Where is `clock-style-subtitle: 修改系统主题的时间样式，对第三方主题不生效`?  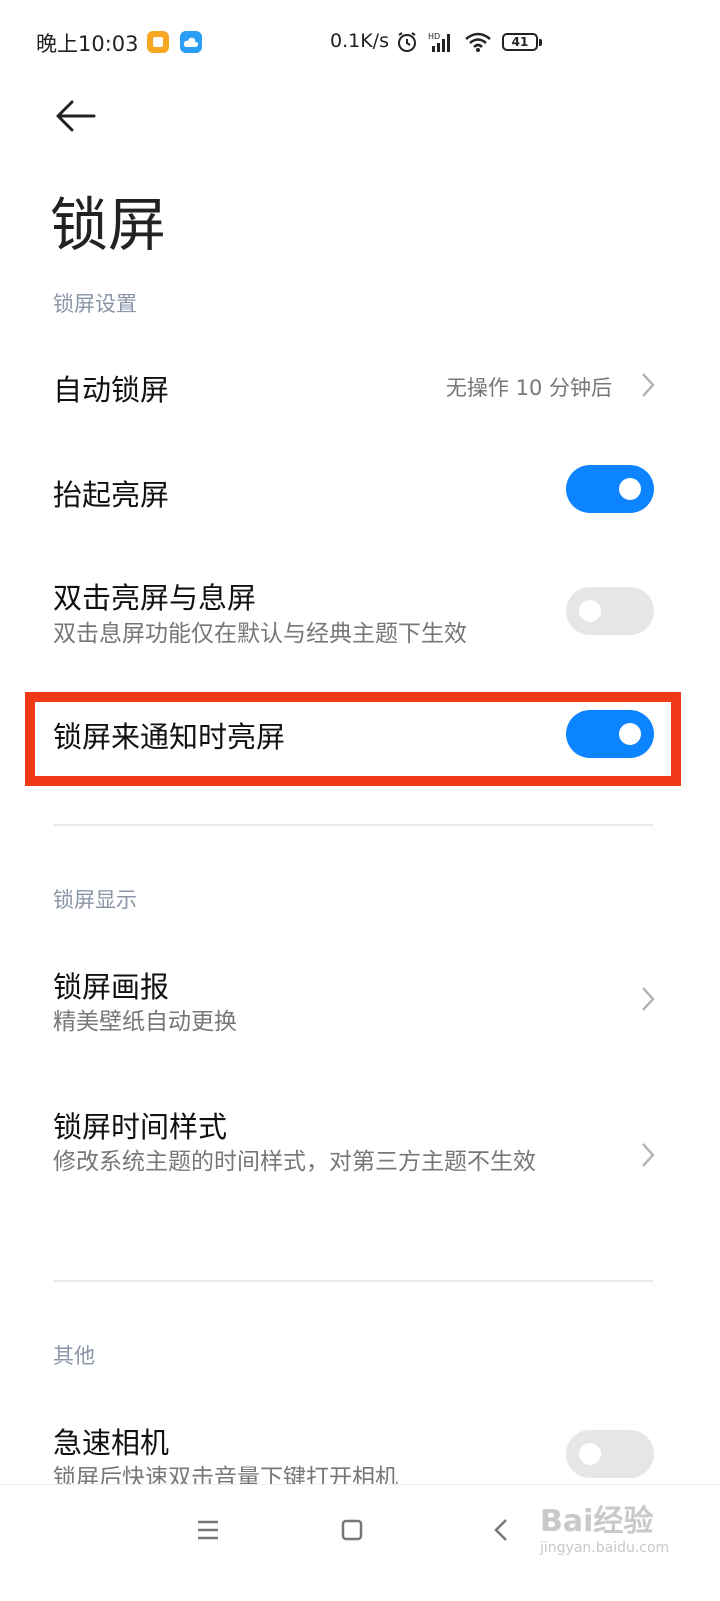
clock-style-subtitle: 修改系统主题的时间样式，对第三方主题不生效 is located at coordinates (294, 1162).